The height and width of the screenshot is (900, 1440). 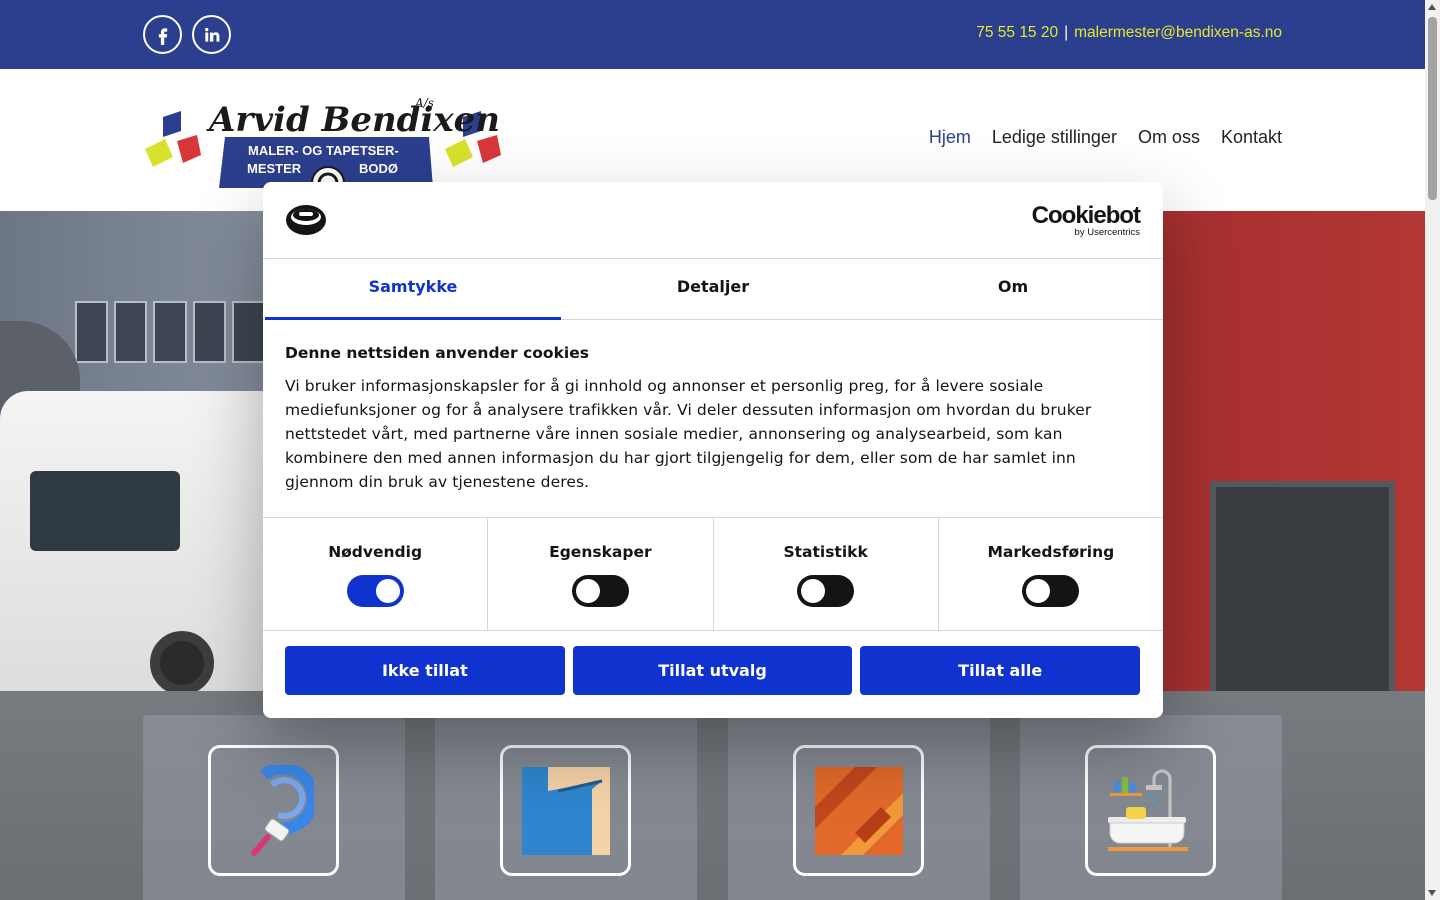 What do you see at coordinates (712, 34) in the screenshot?
I see `top-bar: 75 55 15 20 | malermester@bendixen-as.no` at bounding box center [712, 34].